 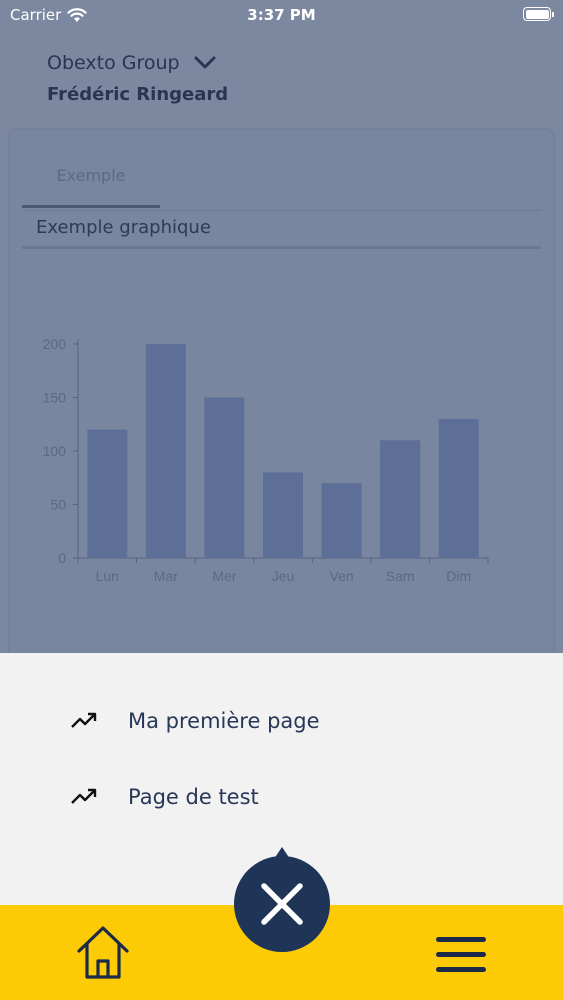 I want to click on x-tick-label: Lun, so click(x=107, y=576).